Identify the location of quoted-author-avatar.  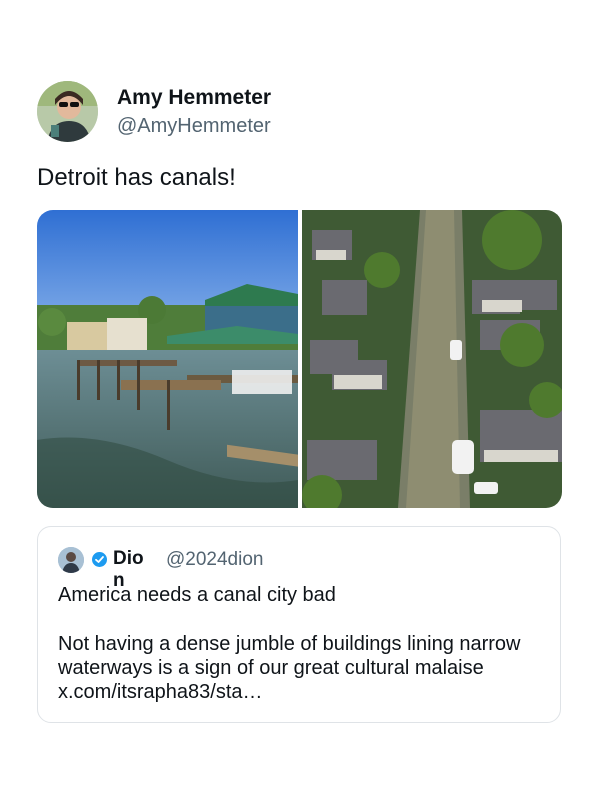
(71, 560).